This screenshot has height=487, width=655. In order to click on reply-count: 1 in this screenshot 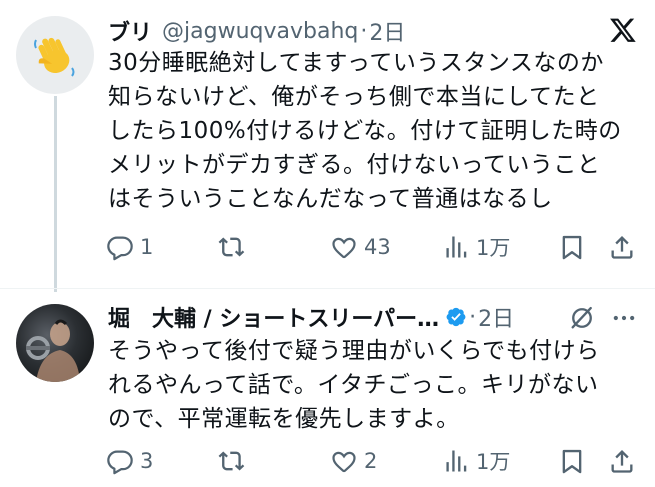, I will do `click(147, 247)`.